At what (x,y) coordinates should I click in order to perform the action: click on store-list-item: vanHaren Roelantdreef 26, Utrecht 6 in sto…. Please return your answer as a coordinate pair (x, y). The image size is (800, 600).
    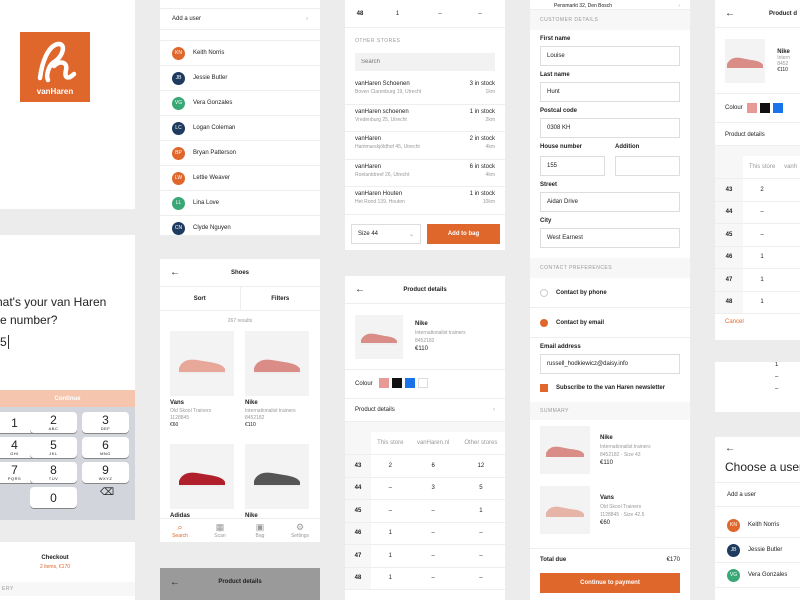
    Looking at the image, I should click on (425, 173).